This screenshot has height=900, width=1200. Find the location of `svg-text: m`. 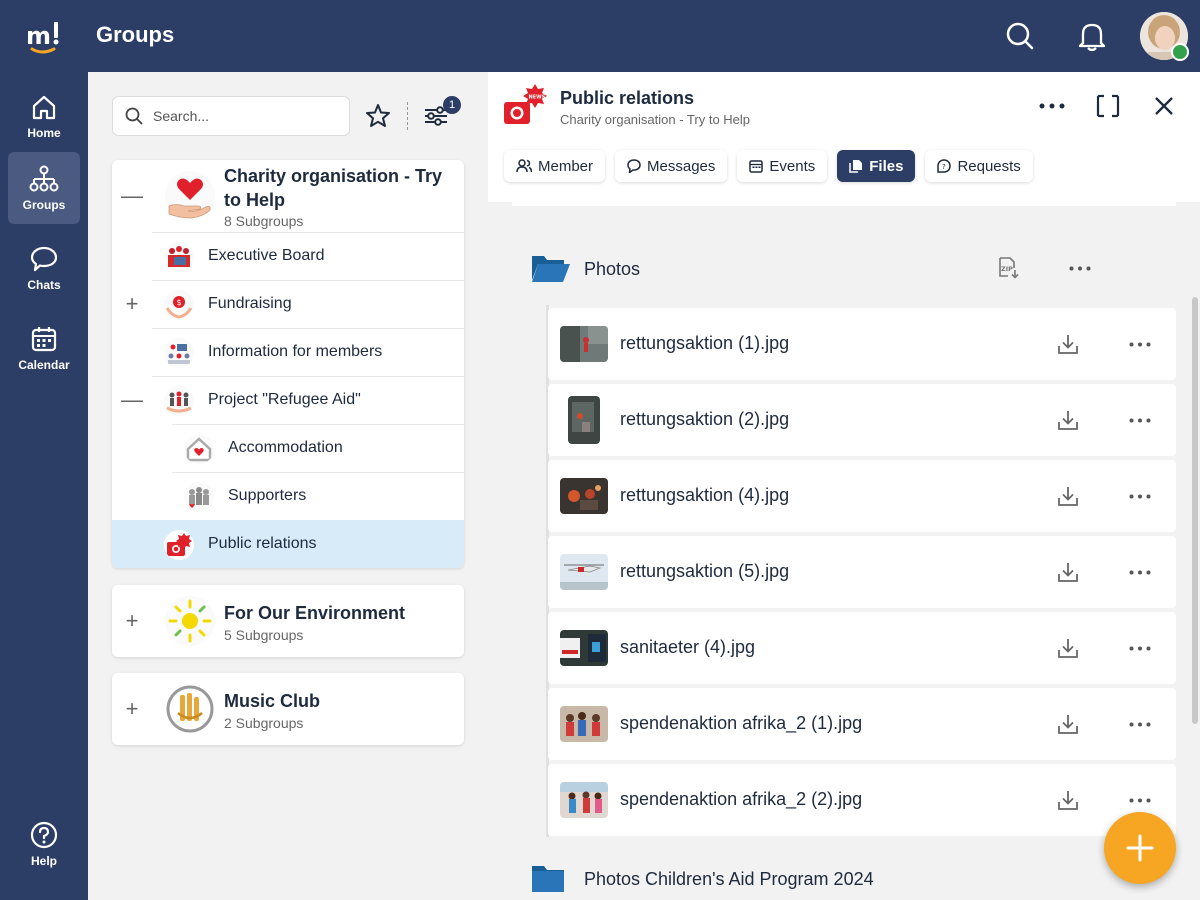

svg-text: m is located at coordinates (38, 36).